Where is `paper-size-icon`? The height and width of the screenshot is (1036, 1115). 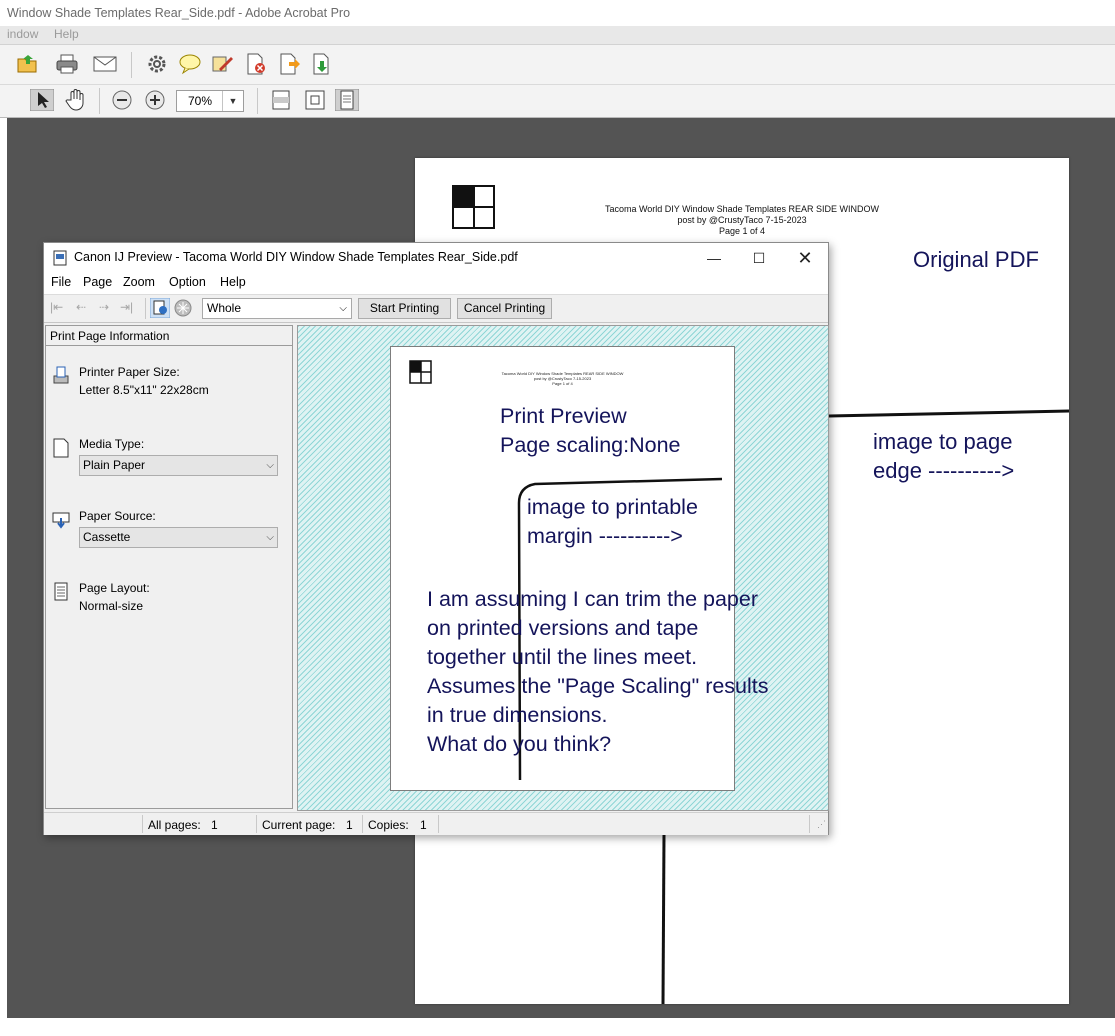 paper-size-icon is located at coordinates (61, 375).